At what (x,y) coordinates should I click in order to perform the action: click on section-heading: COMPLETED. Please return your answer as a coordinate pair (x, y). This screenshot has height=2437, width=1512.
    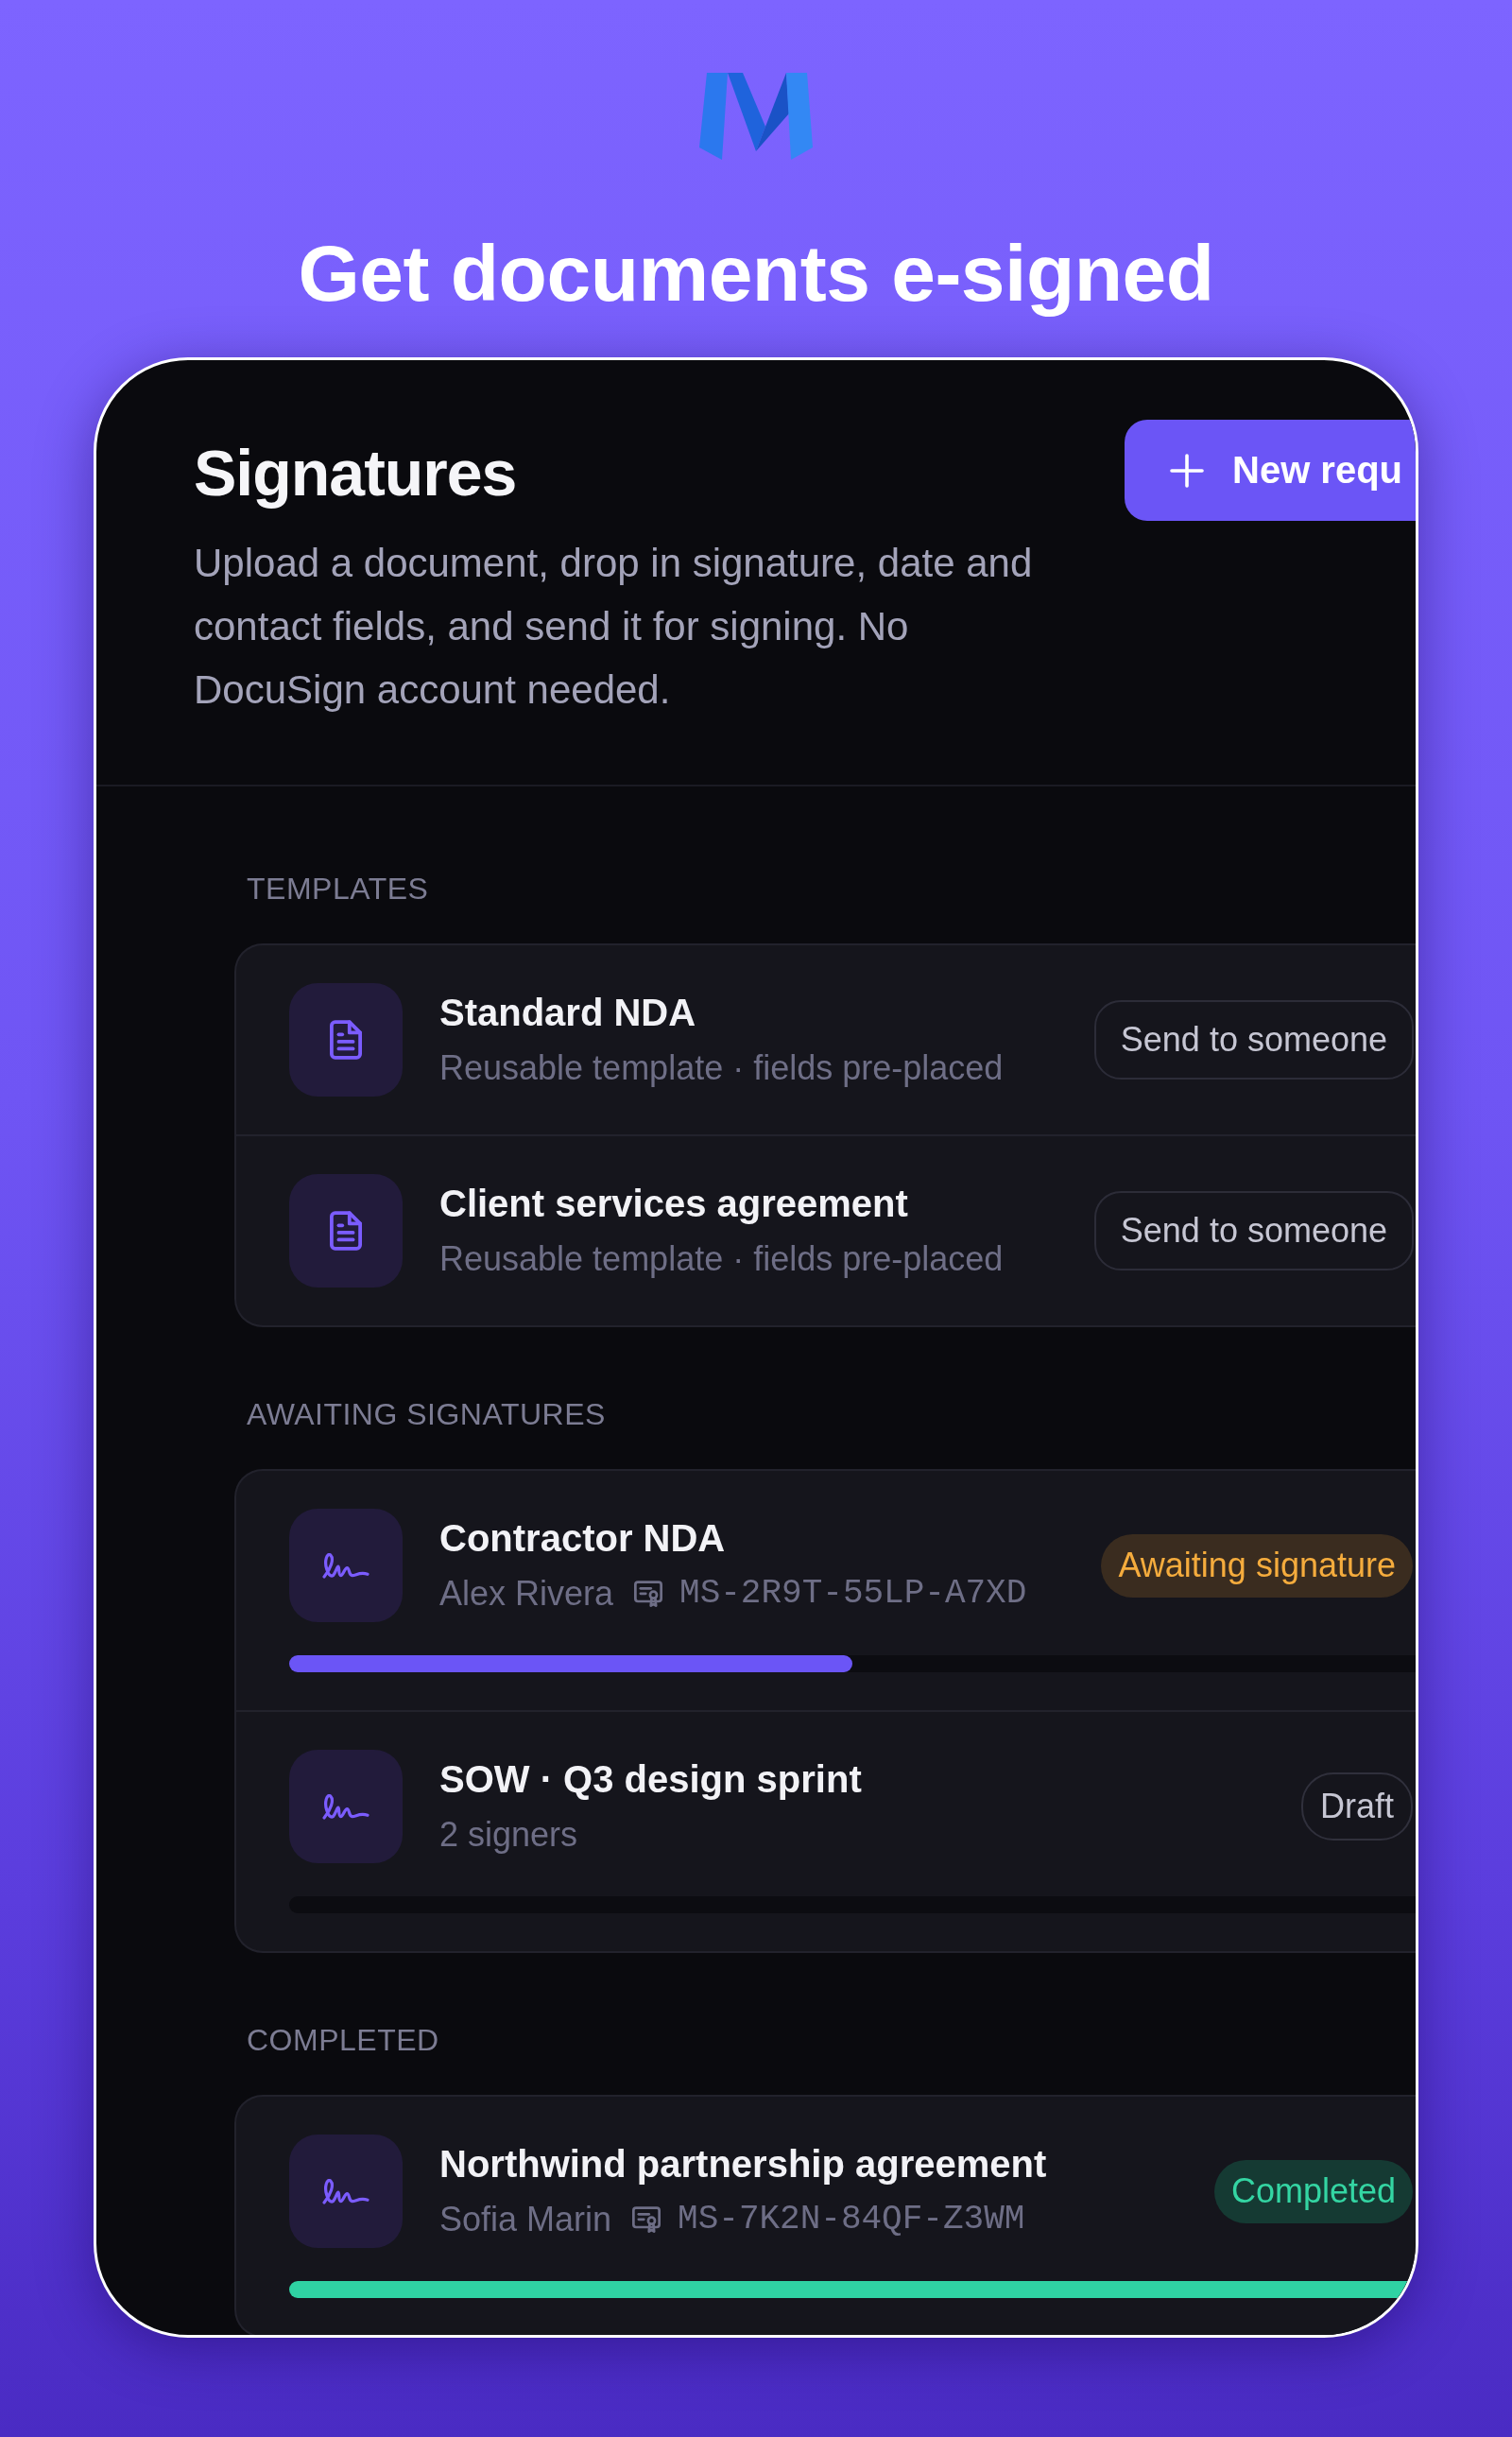
    Looking at the image, I should click on (343, 2040).